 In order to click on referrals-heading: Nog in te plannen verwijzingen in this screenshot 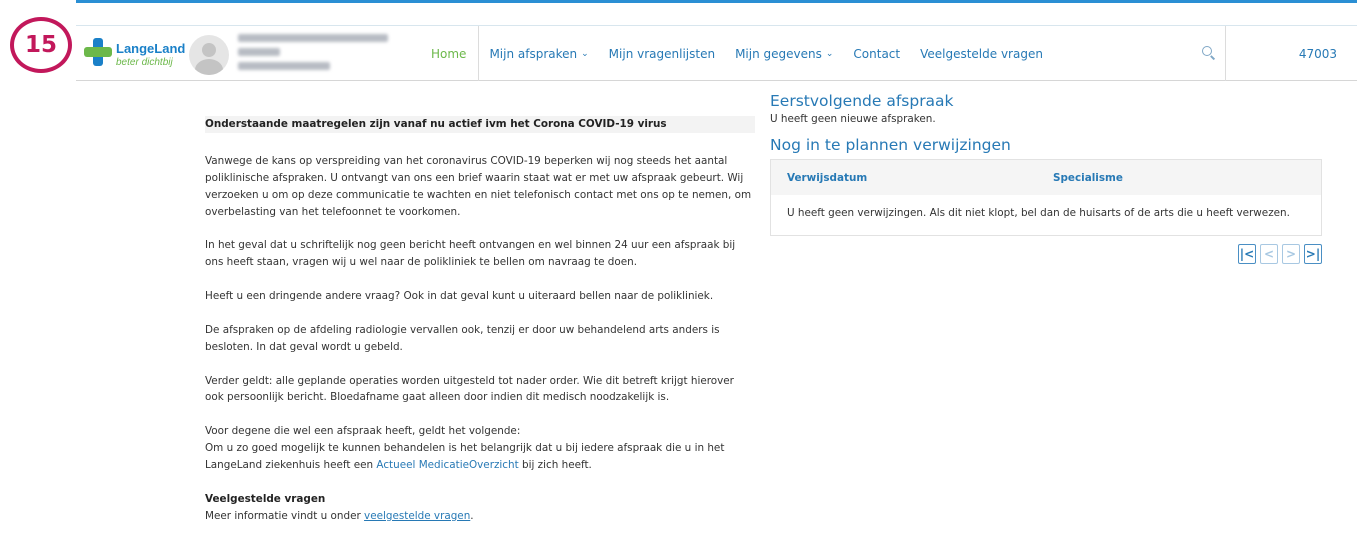, I will do `click(890, 145)`.